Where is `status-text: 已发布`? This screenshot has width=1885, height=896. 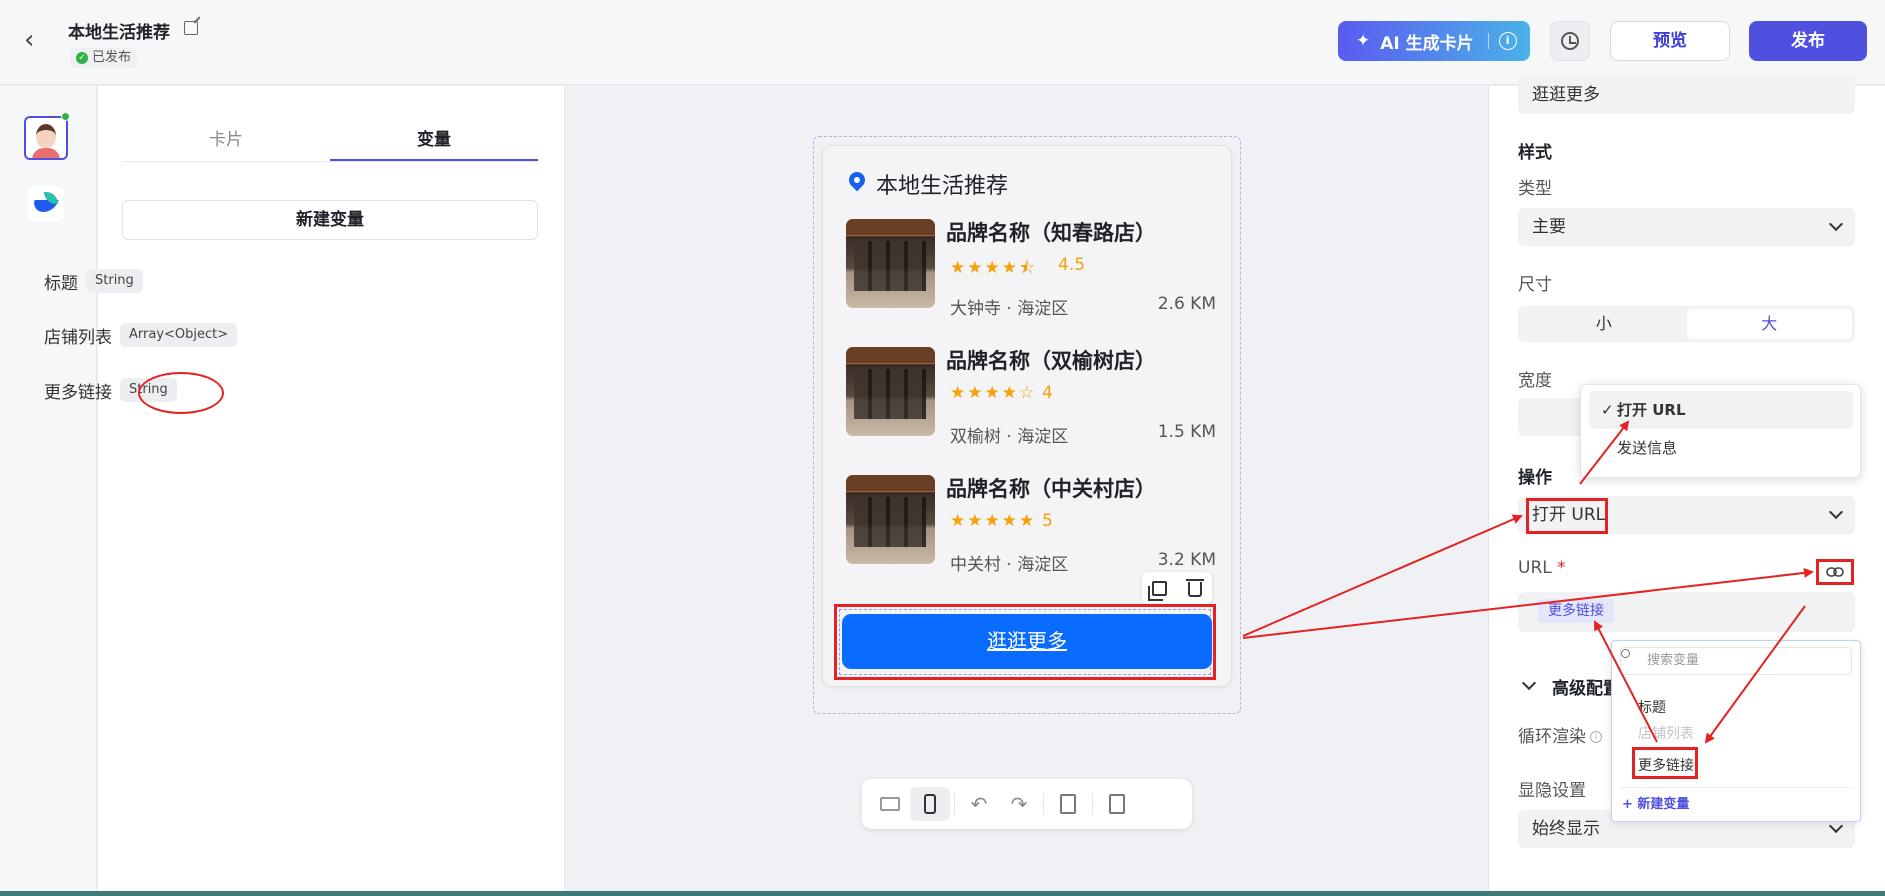 status-text: 已发布 is located at coordinates (112, 57).